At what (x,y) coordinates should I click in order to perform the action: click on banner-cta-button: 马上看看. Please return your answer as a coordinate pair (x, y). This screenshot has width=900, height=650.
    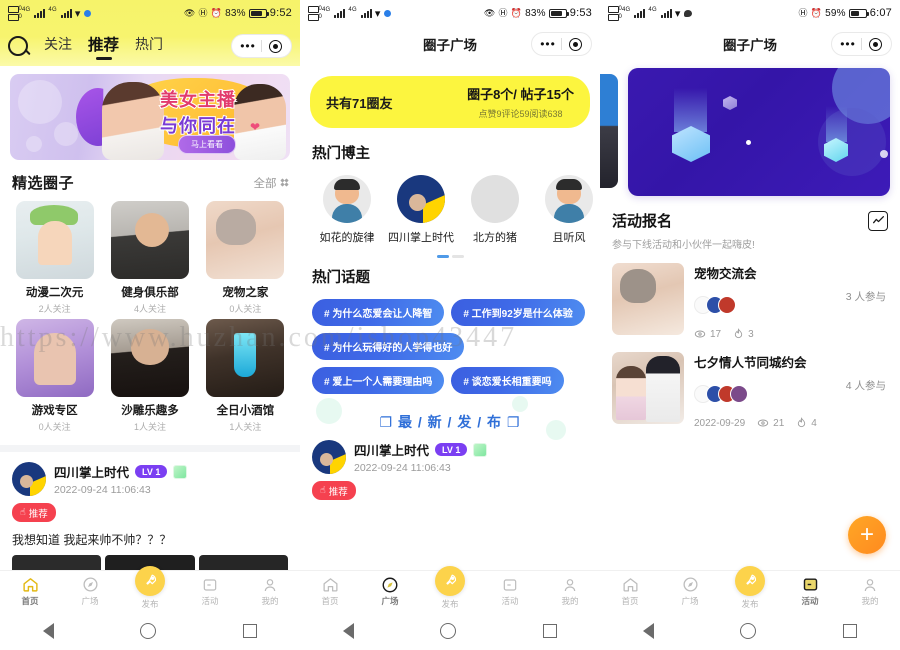
    Looking at the image, I should click on (207, 144).